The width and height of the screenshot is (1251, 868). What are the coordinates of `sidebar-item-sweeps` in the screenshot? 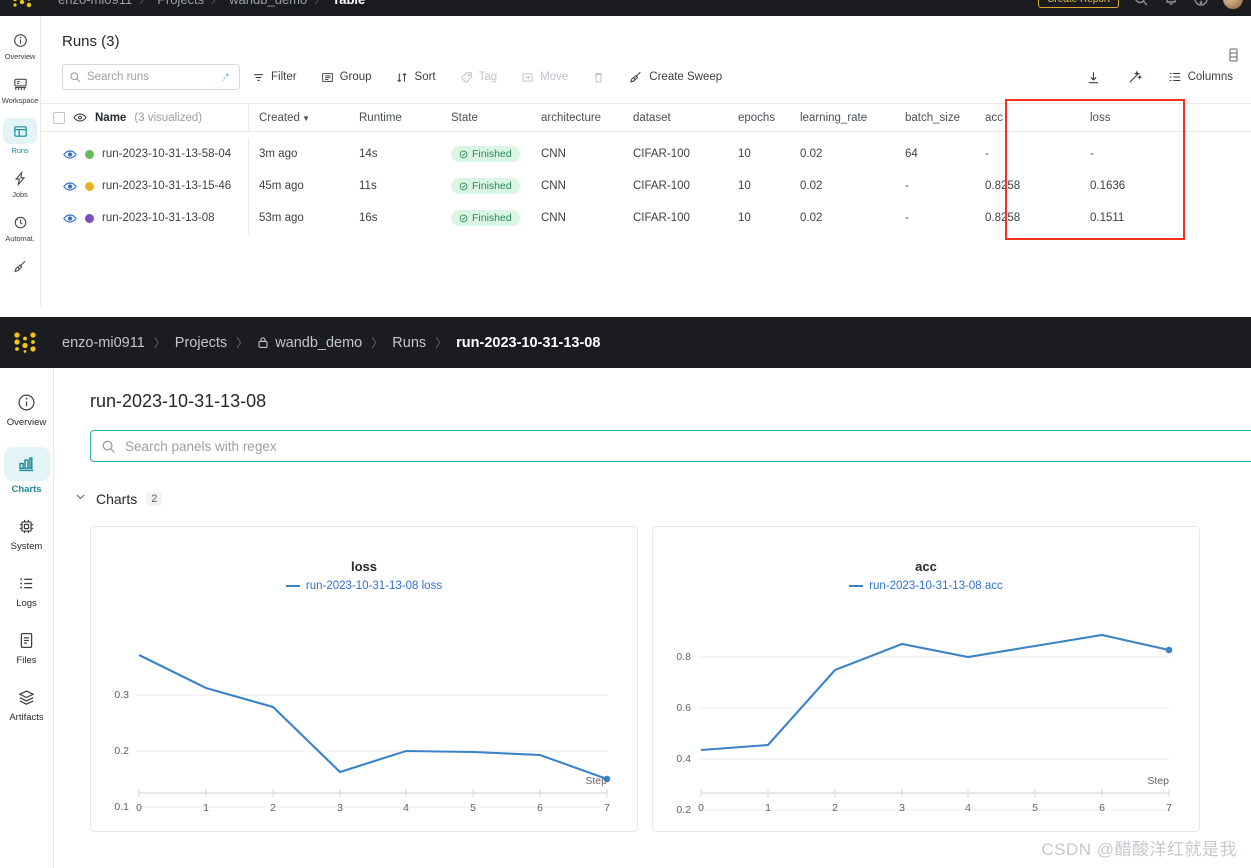 It's located at (20, 266).